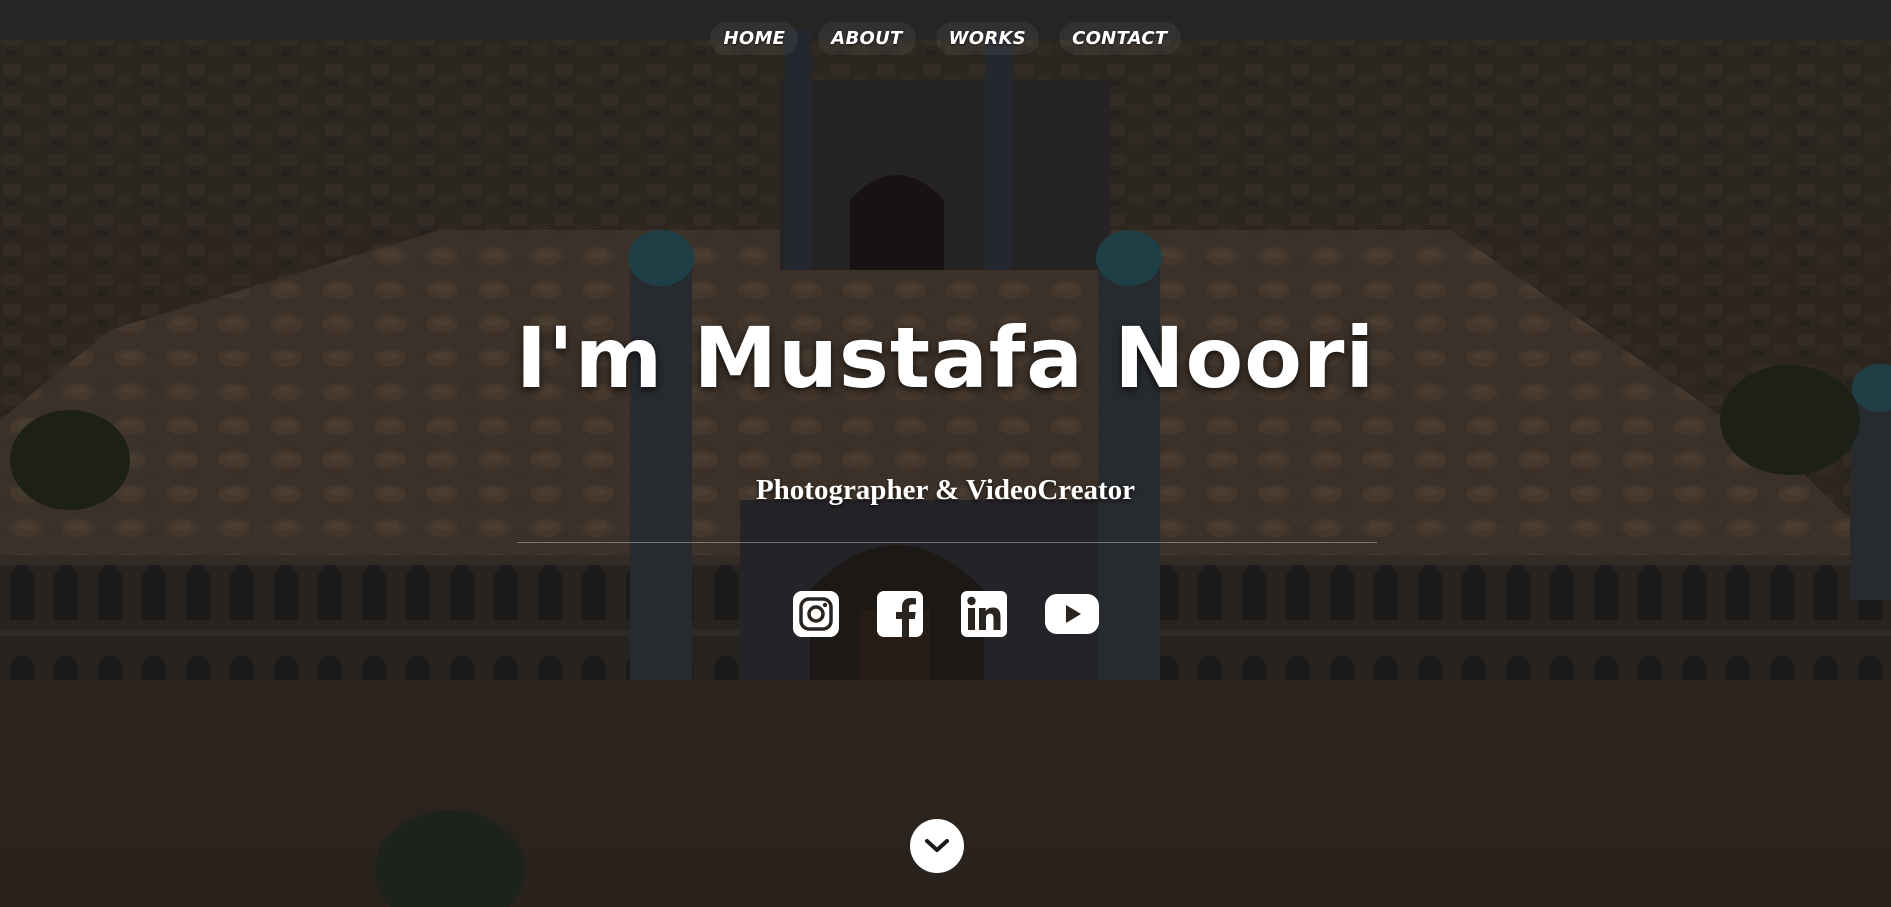 The height and width of the screenshot is (907, 1891). I want to click on youtube-icon, so click(1071, 614).